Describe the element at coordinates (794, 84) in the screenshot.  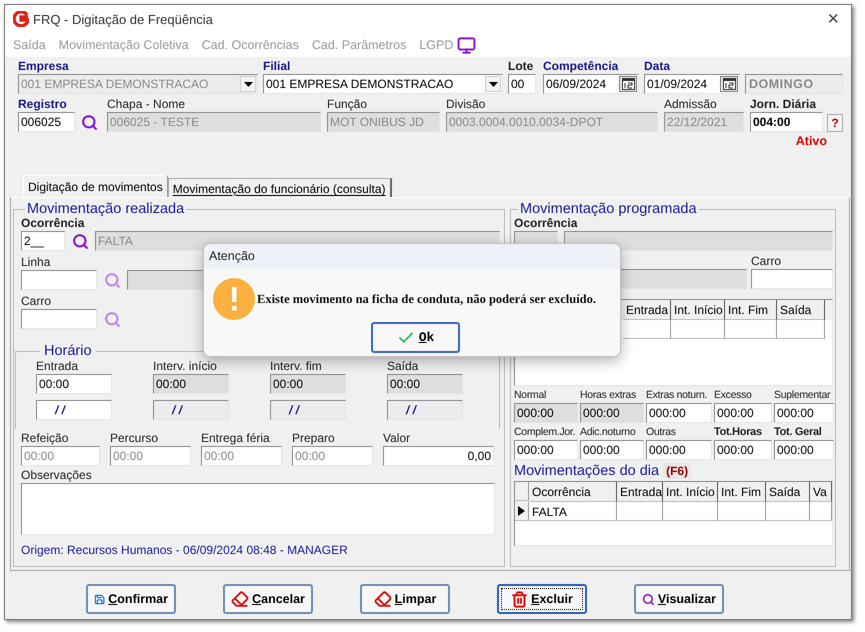
I see `weekday-field: DOMINGO` at that location.